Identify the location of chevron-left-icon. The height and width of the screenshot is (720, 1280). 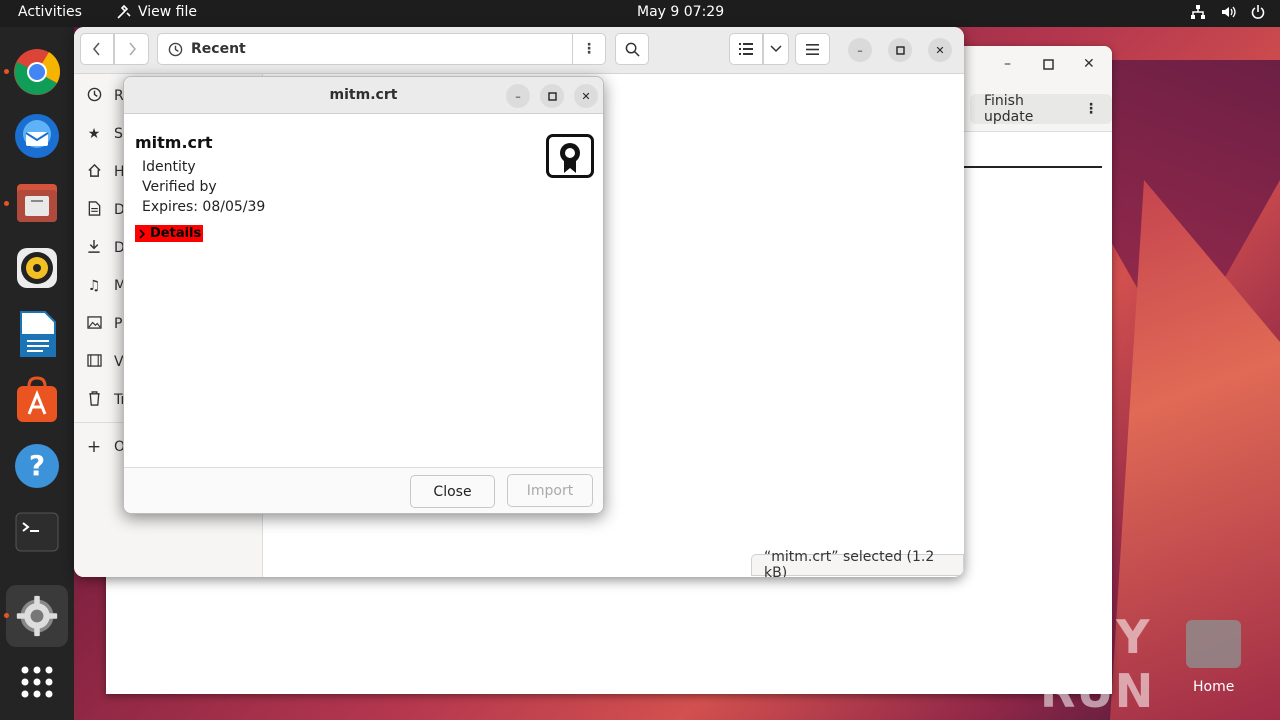
(96, 49).